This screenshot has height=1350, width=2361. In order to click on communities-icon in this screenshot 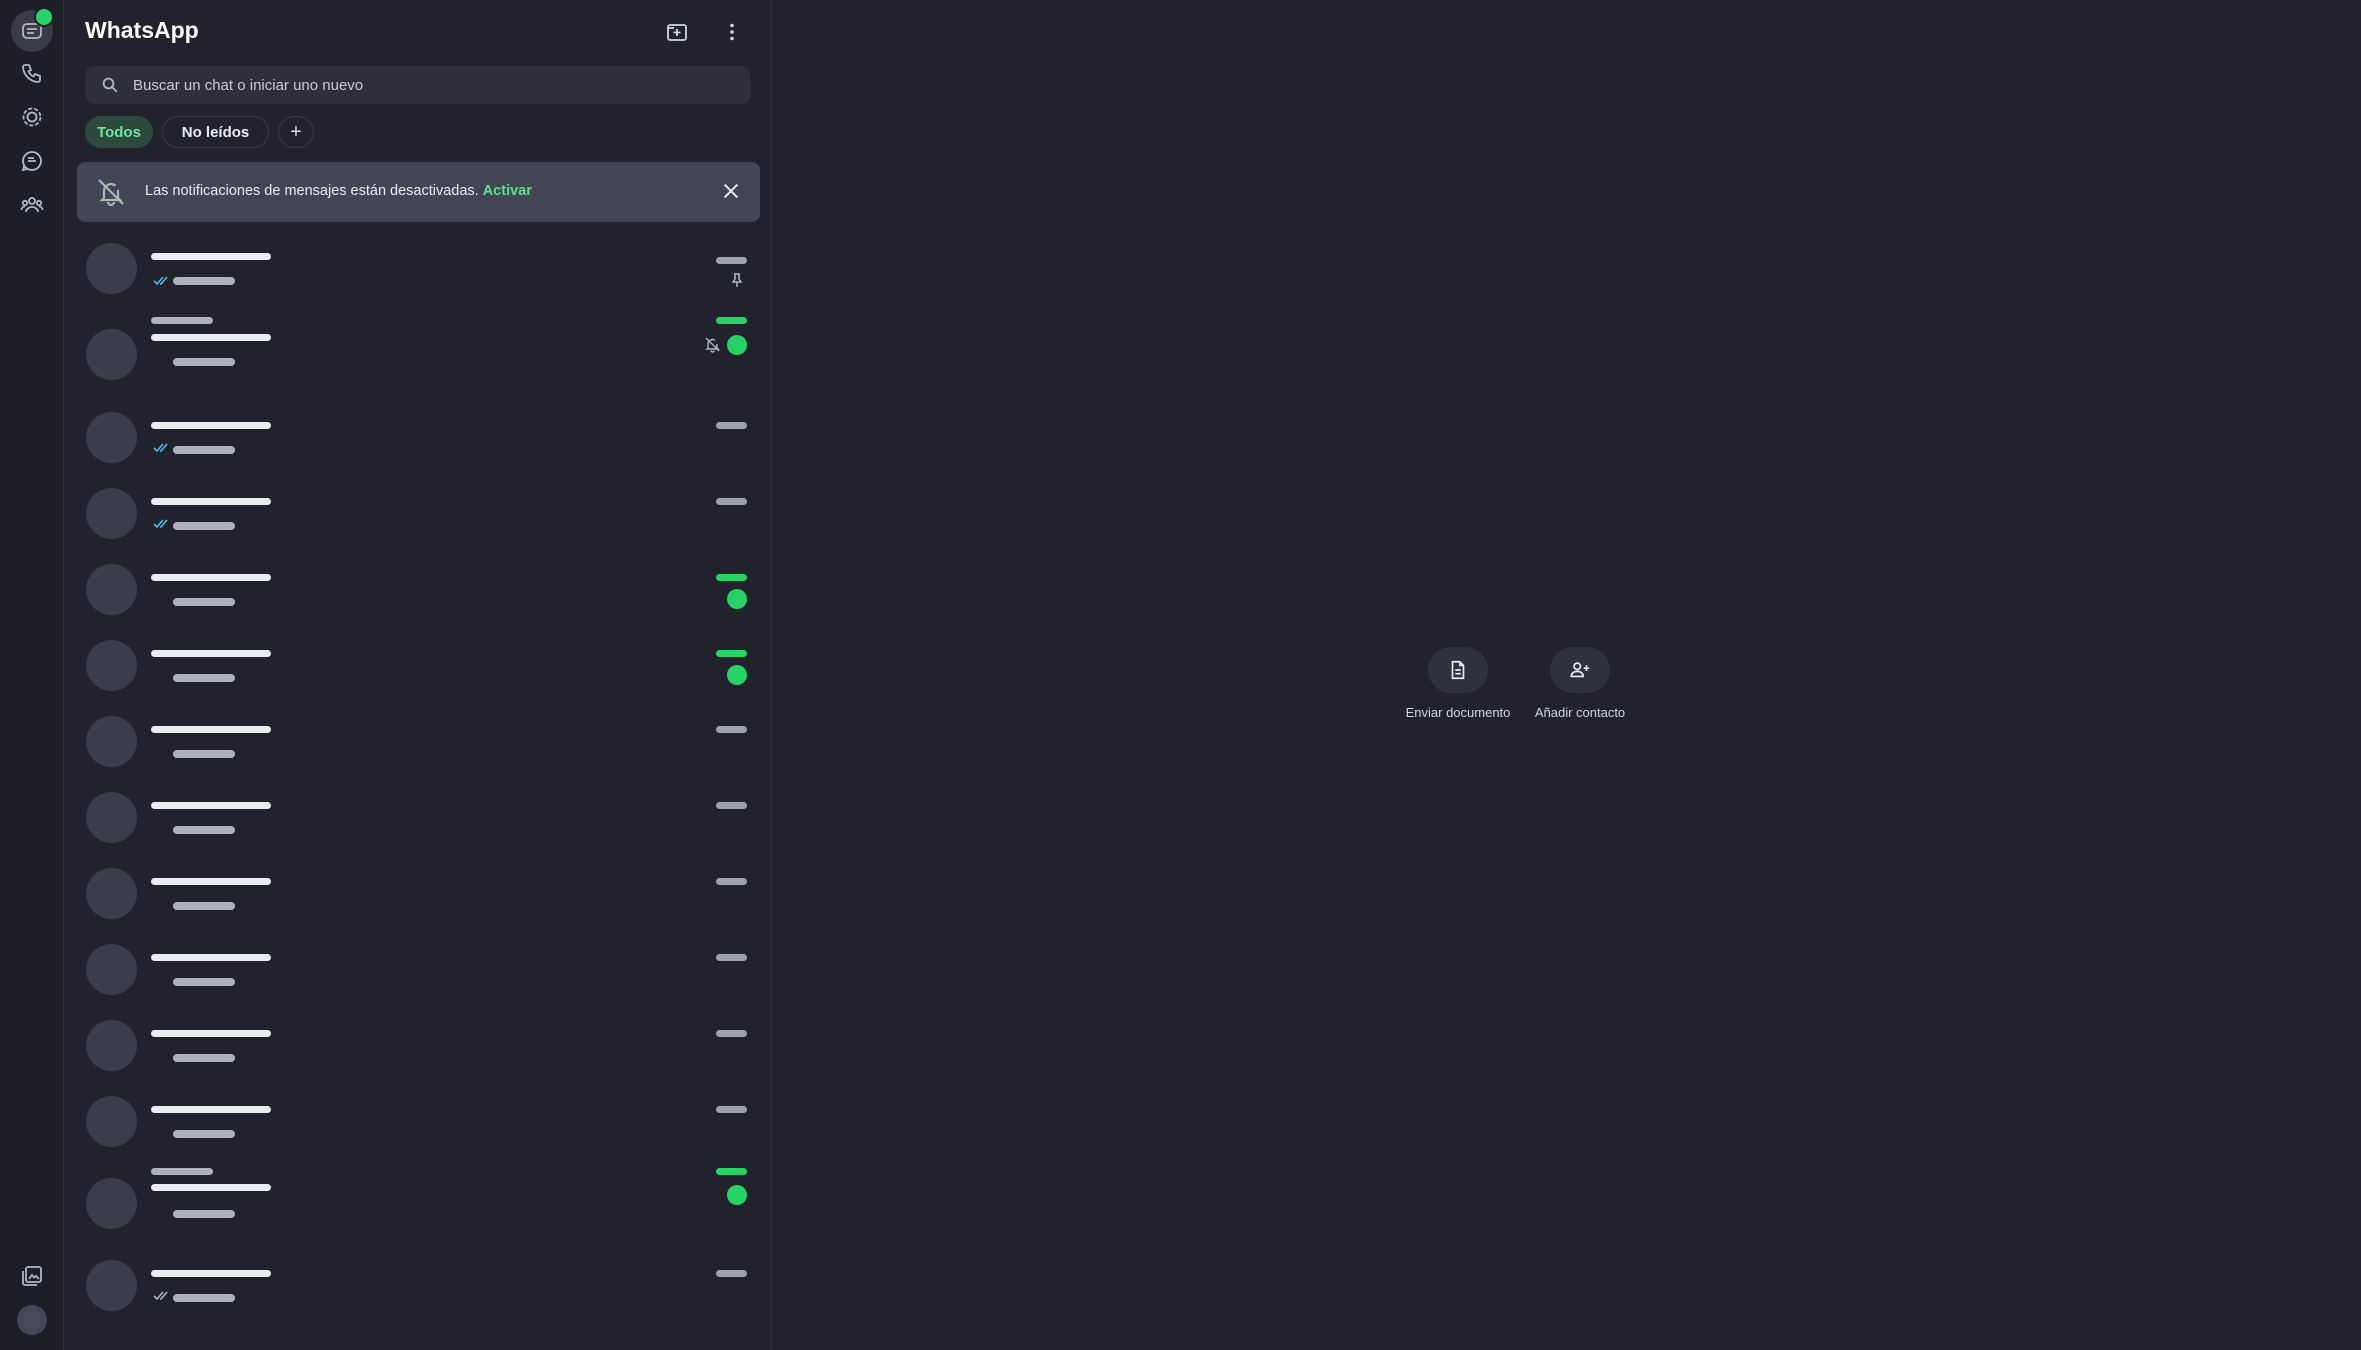, I will do `click(32, 205)`.